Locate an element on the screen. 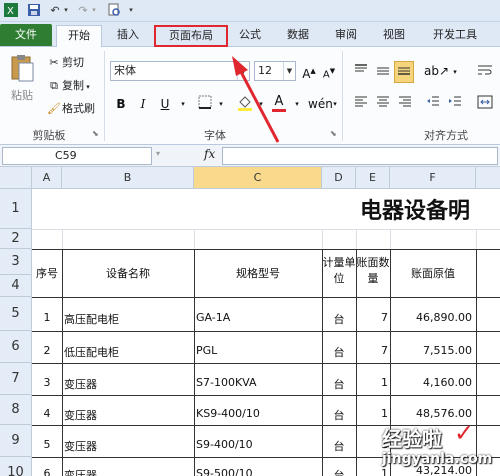  cell-name: 低压配电柜 is located at coordinates (91, 352).